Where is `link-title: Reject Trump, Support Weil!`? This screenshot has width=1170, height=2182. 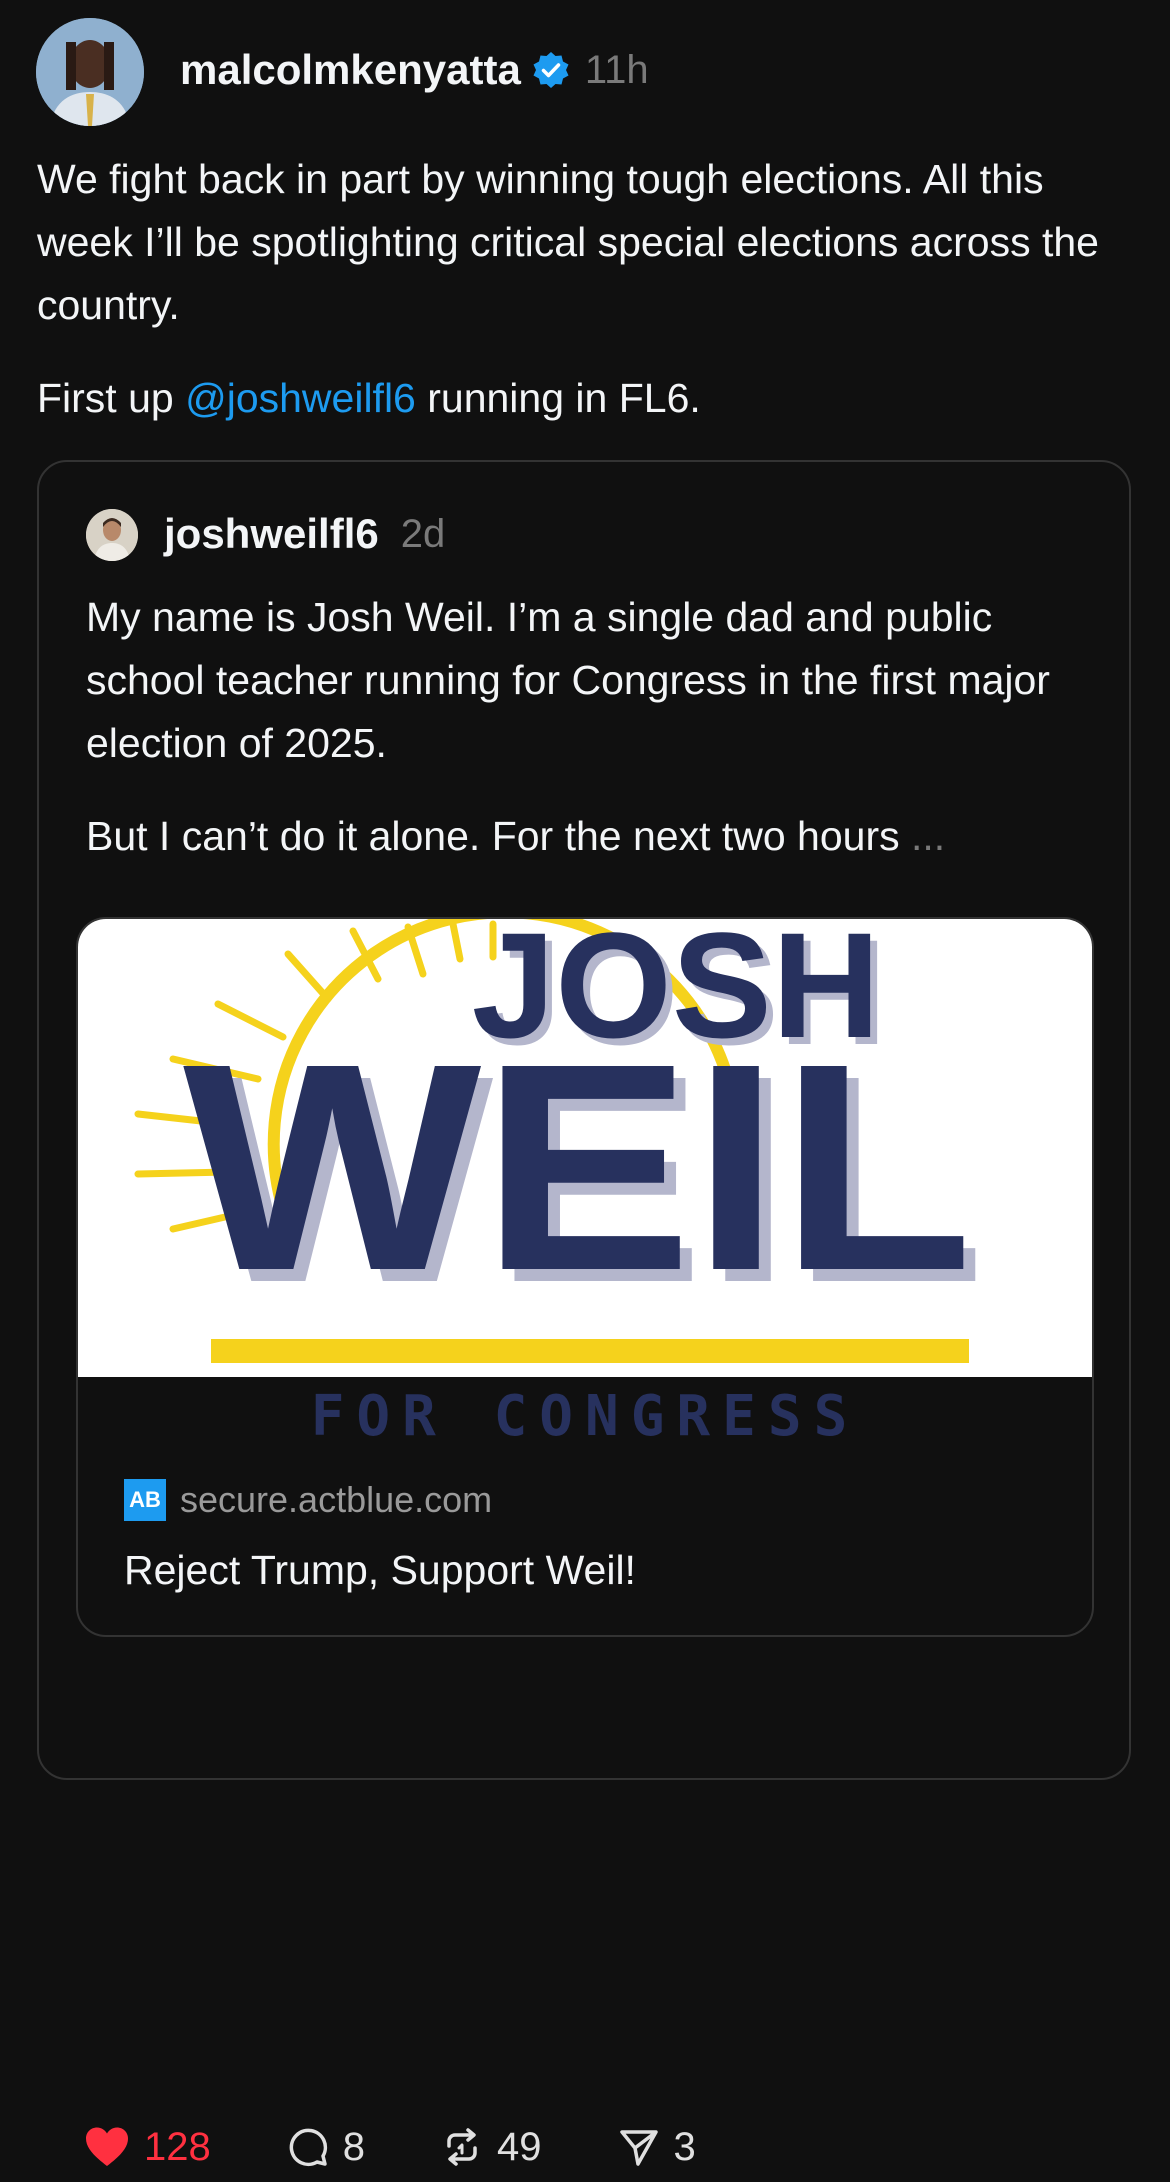
link-title: Reject Trump, Support Weil! is located at coordinates (380, 1570).